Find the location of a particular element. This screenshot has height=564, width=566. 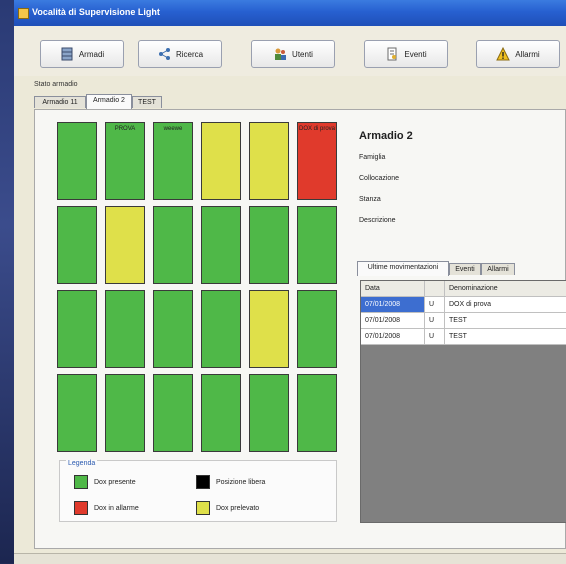

field-stanza: Stanza is located at coordinates (370, 199).